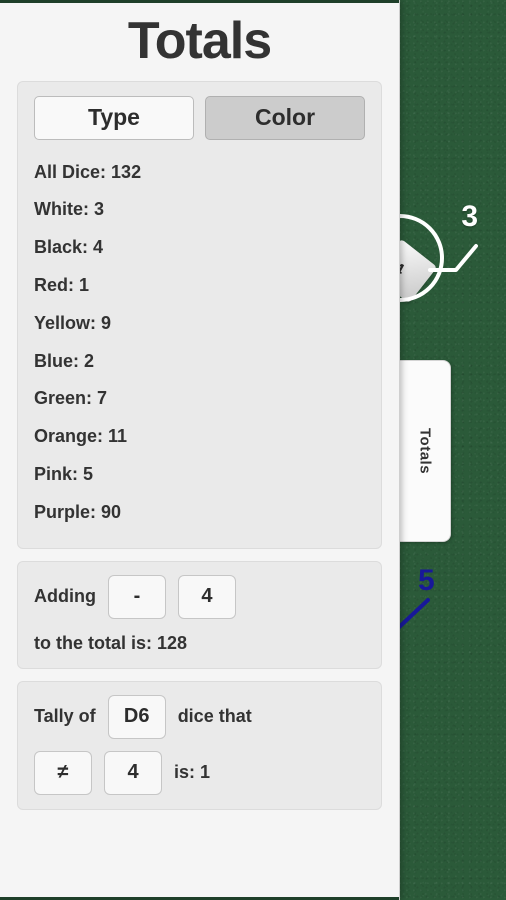  What do you see at coordinates (199, 513) in the screenshot?
I see `totals-row-purple: Purple: 90` at bounding box center [199, 513].